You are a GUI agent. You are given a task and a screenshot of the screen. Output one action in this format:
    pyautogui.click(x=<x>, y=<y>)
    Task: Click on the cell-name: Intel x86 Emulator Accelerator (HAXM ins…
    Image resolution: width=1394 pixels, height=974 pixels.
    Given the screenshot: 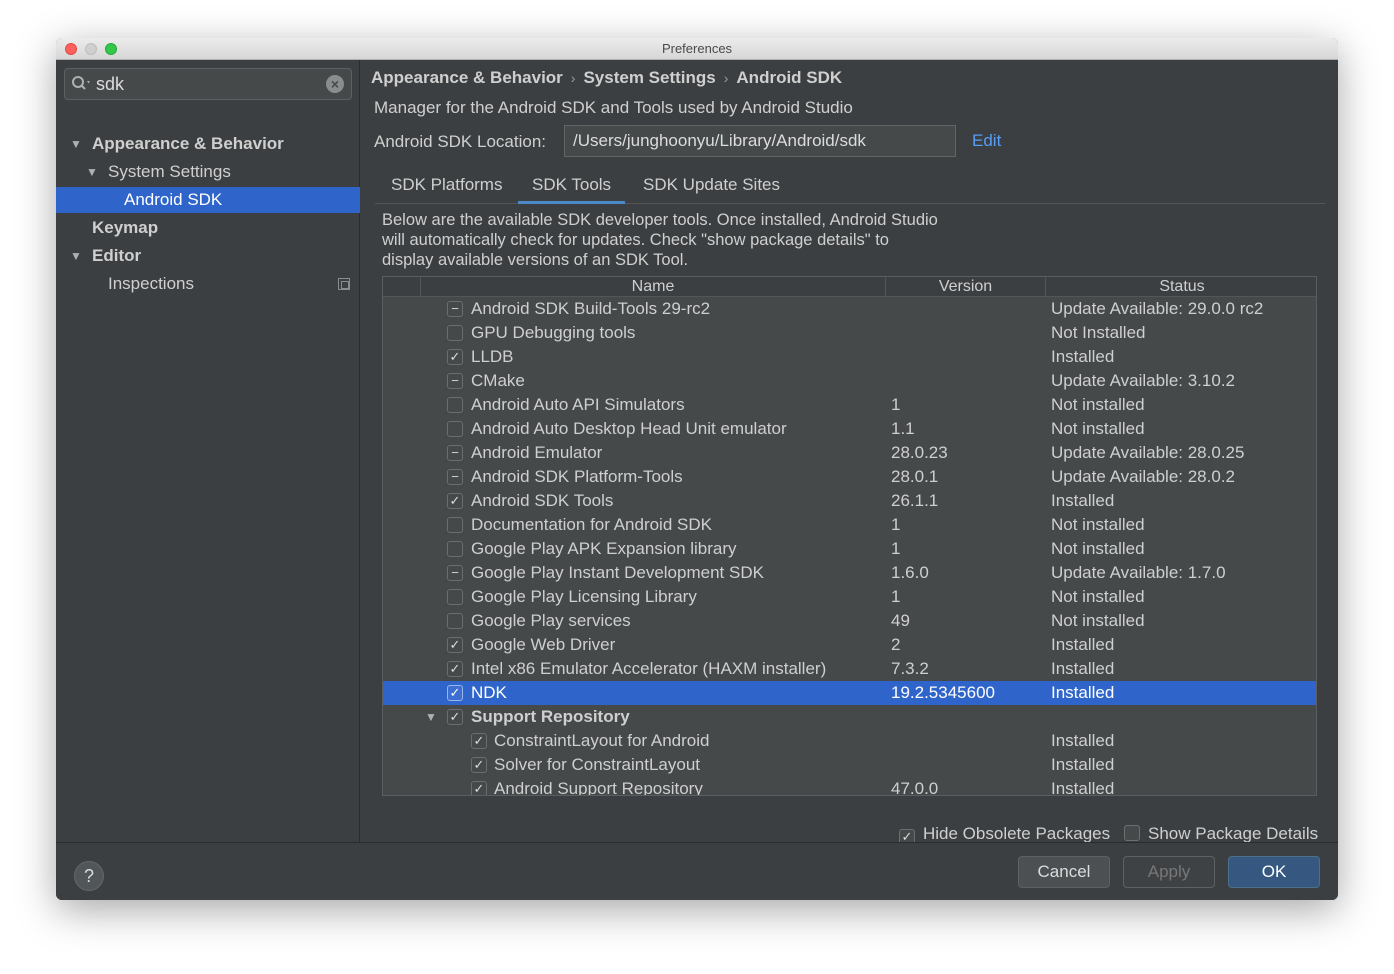 What is the action you would take?
    pyautogui.click(x=649, y=668)
    